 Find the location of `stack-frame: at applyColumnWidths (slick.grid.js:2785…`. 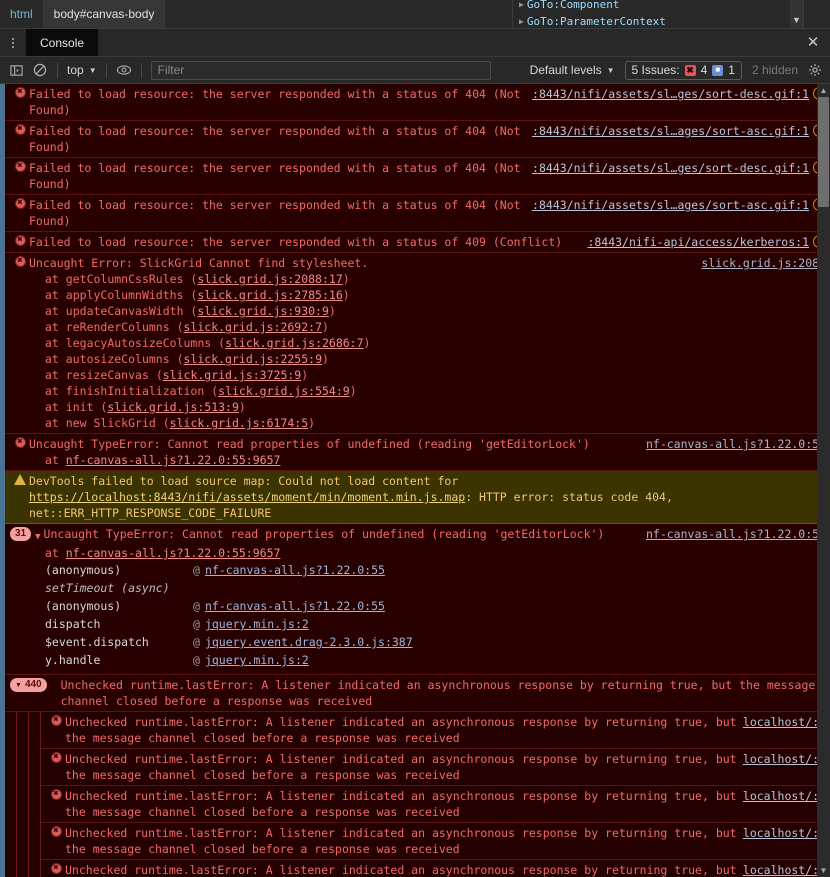

stack-frame: at applyColumnWidths (slick.grid.js:2785… is located at coordinates (437, 295).